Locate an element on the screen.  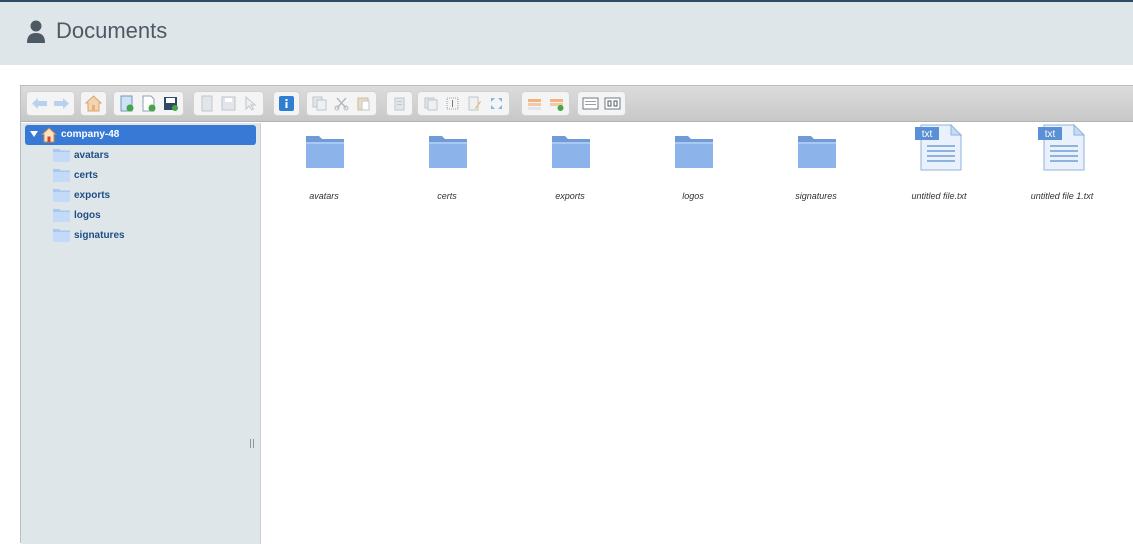
file-item-certs: certs is located at coordinates (447, 165).